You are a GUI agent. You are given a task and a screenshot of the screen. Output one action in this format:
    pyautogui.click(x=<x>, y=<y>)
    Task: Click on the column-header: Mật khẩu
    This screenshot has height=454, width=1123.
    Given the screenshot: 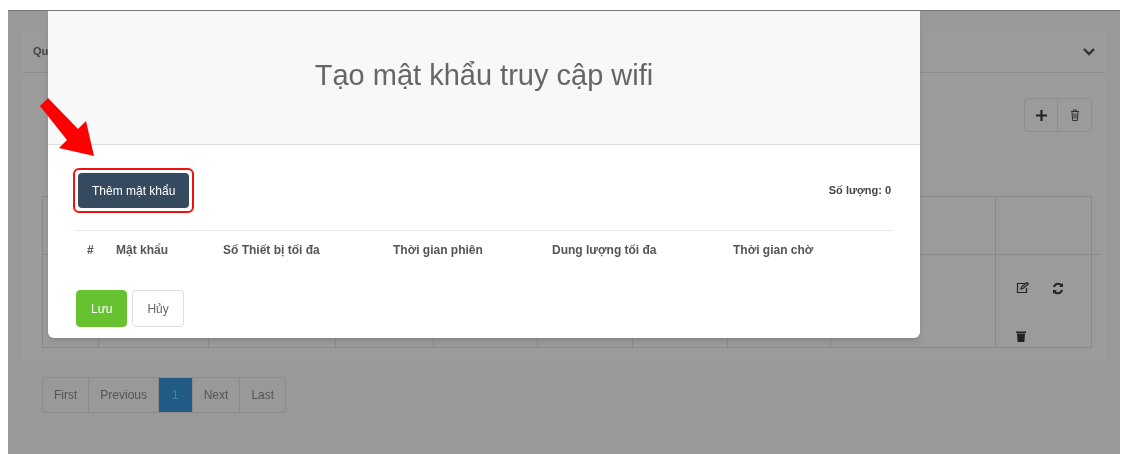 What is the action you would take?
    pyautogui.click(x=142, y=250)
    